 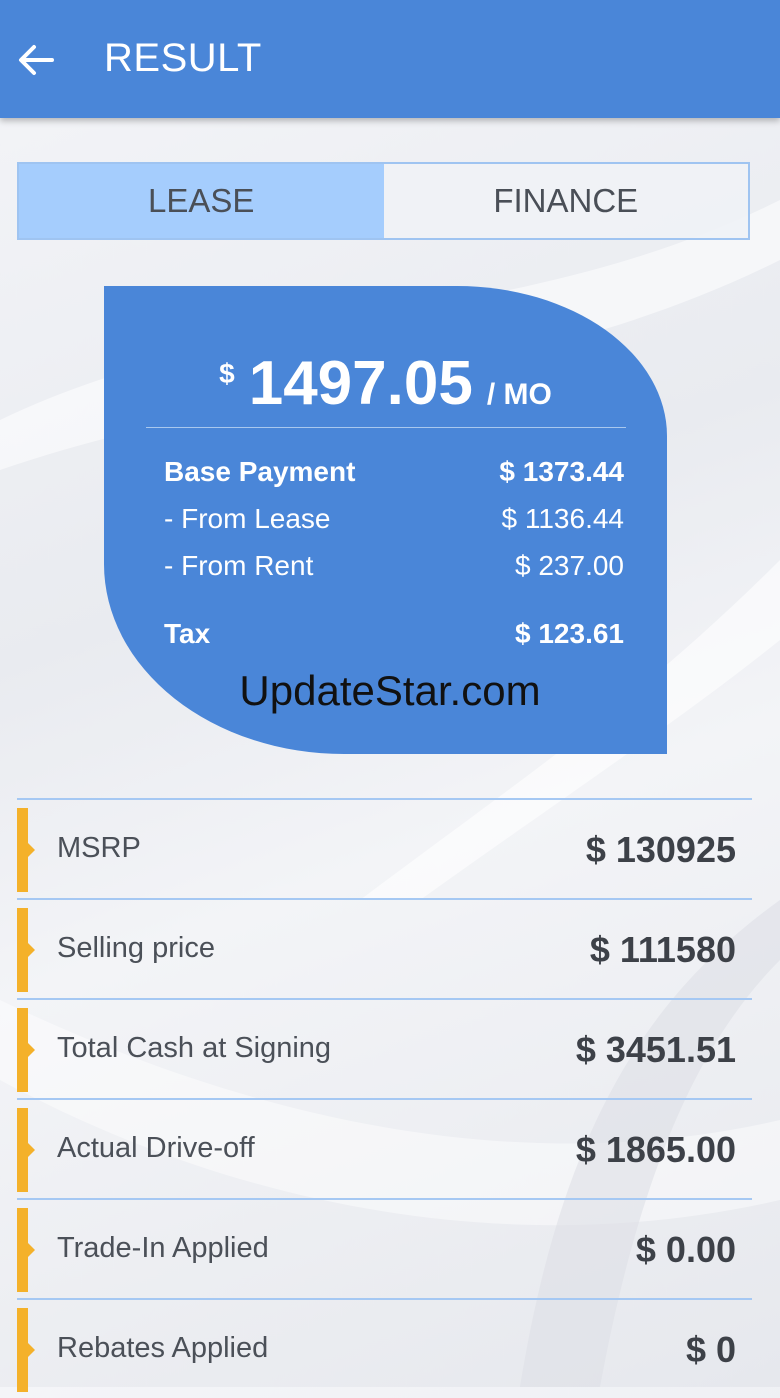 What do you see at coordinates (569, 565) in the screenshot?
I see `from-rent-value: $ 237.00` at bounding box center [569, 565].